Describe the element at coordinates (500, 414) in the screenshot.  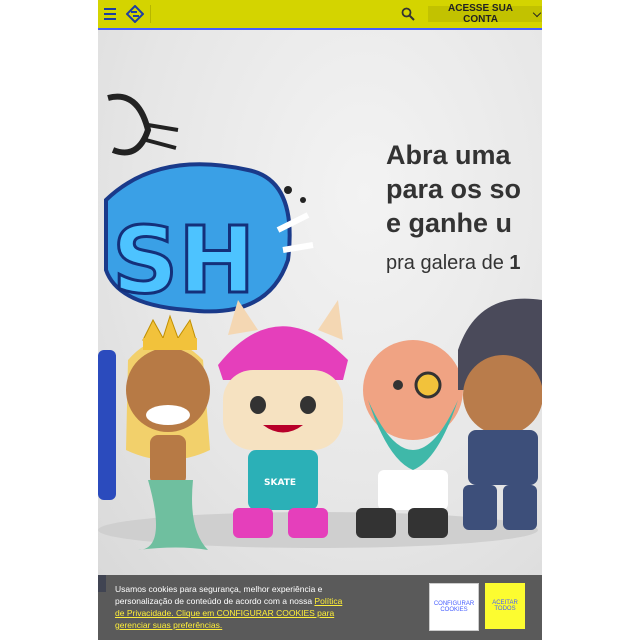
I see `dark-hair-character` at that location.